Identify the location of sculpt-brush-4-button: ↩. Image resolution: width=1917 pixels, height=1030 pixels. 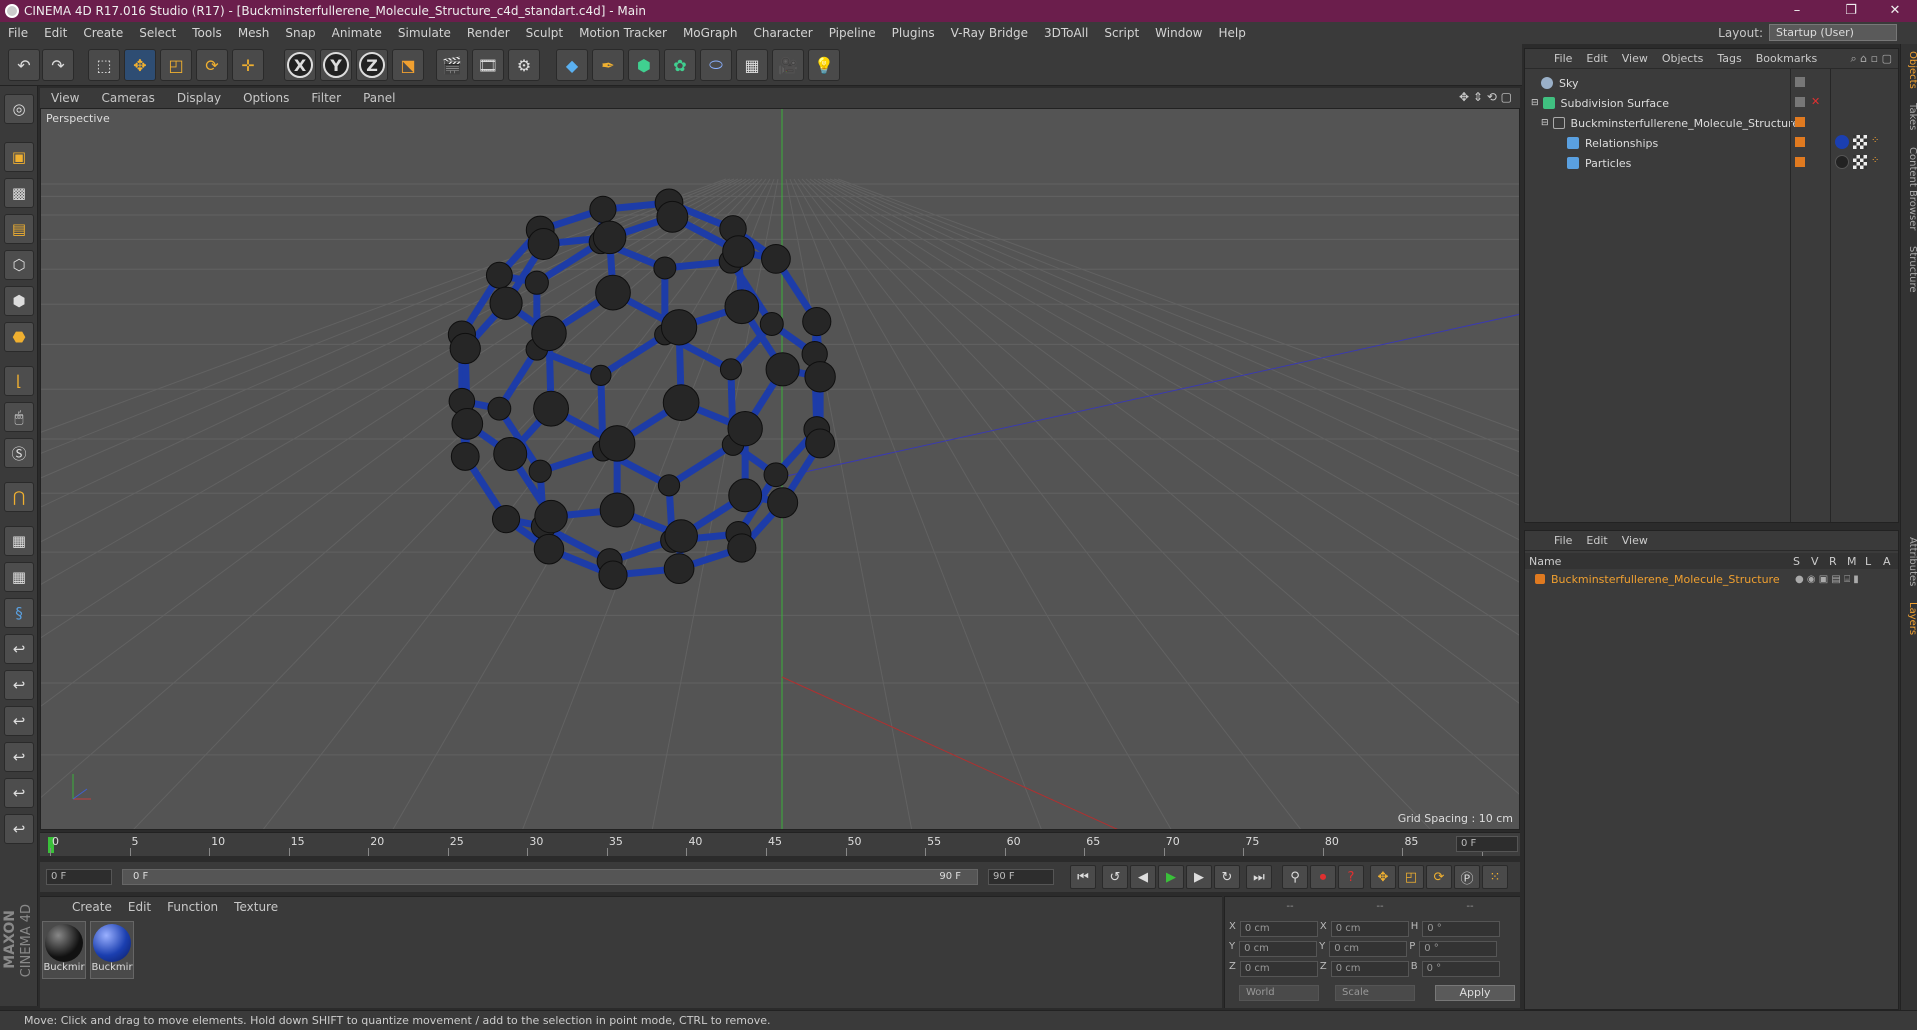
(19, 757).